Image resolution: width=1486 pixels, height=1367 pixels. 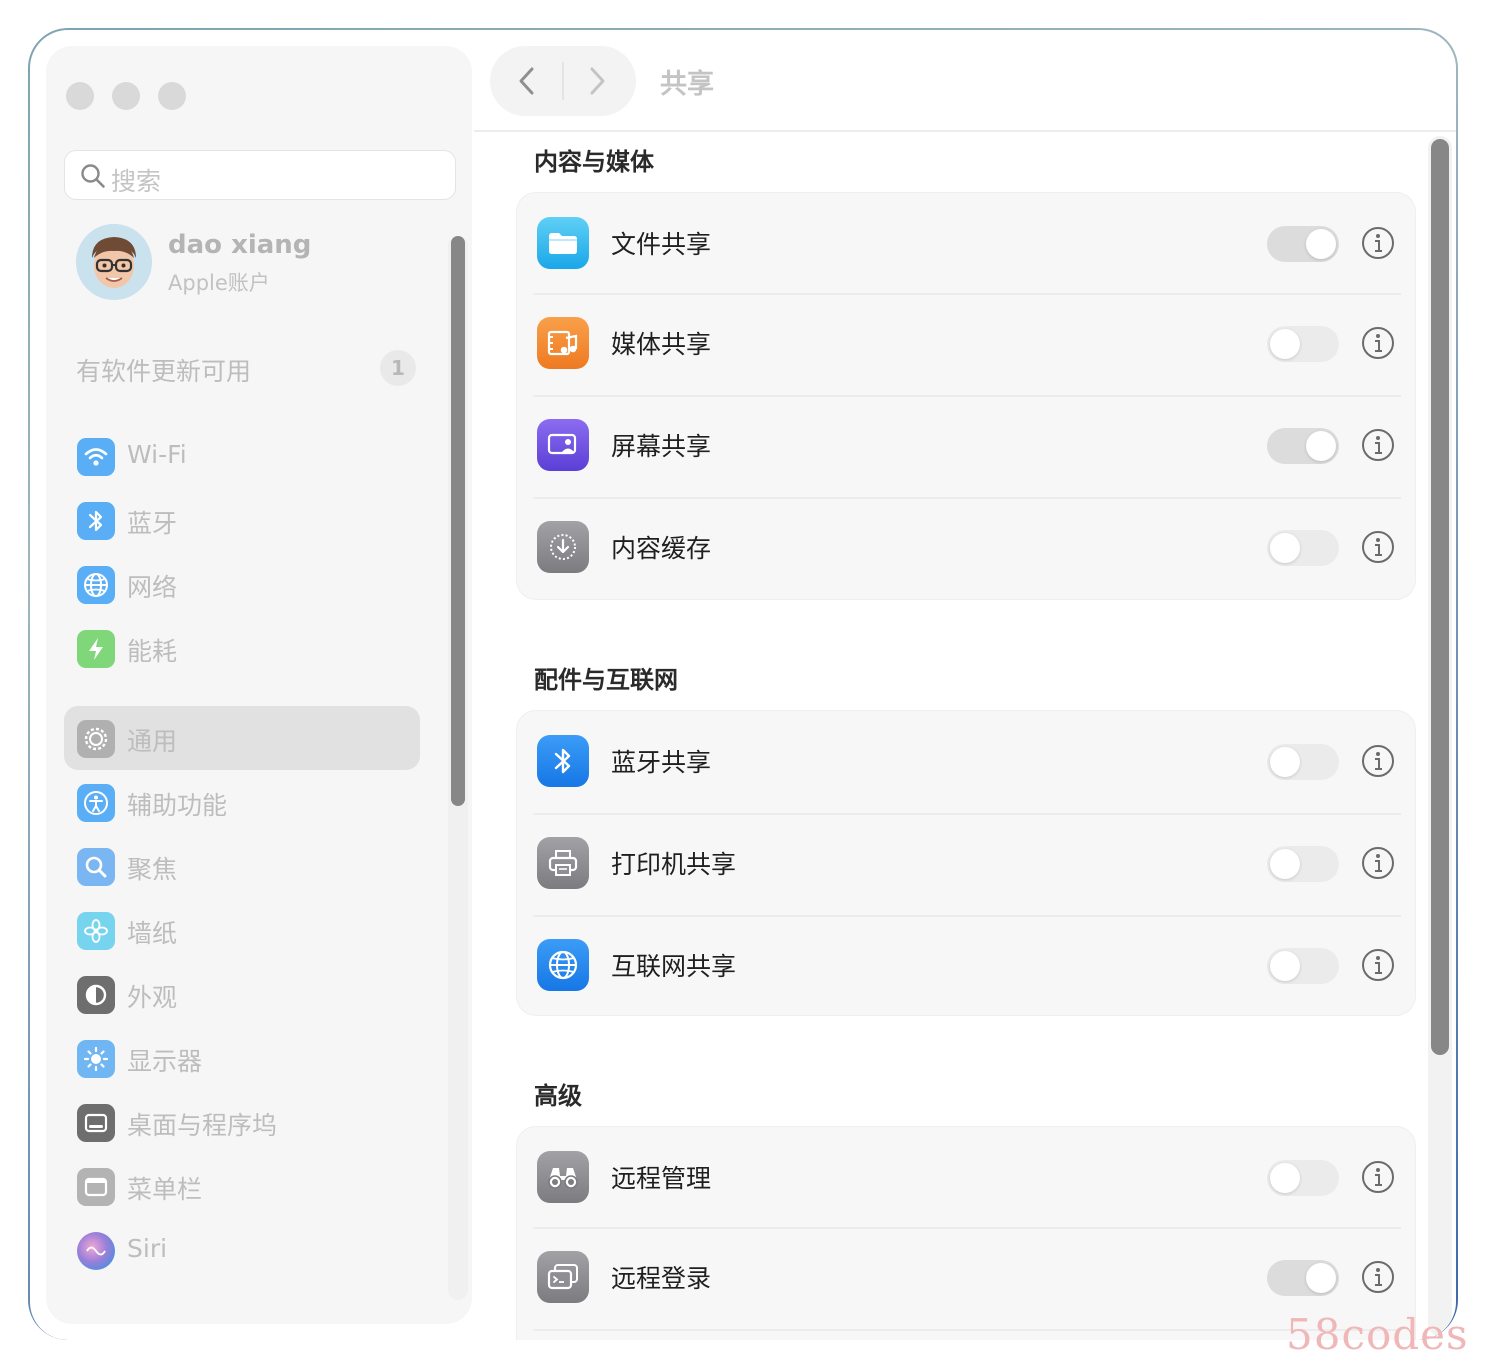 What do you see at coordinates (1303, 864) in the screenshot?
I see `printer-sharing-toggle` at bounding box center [1303, 864].